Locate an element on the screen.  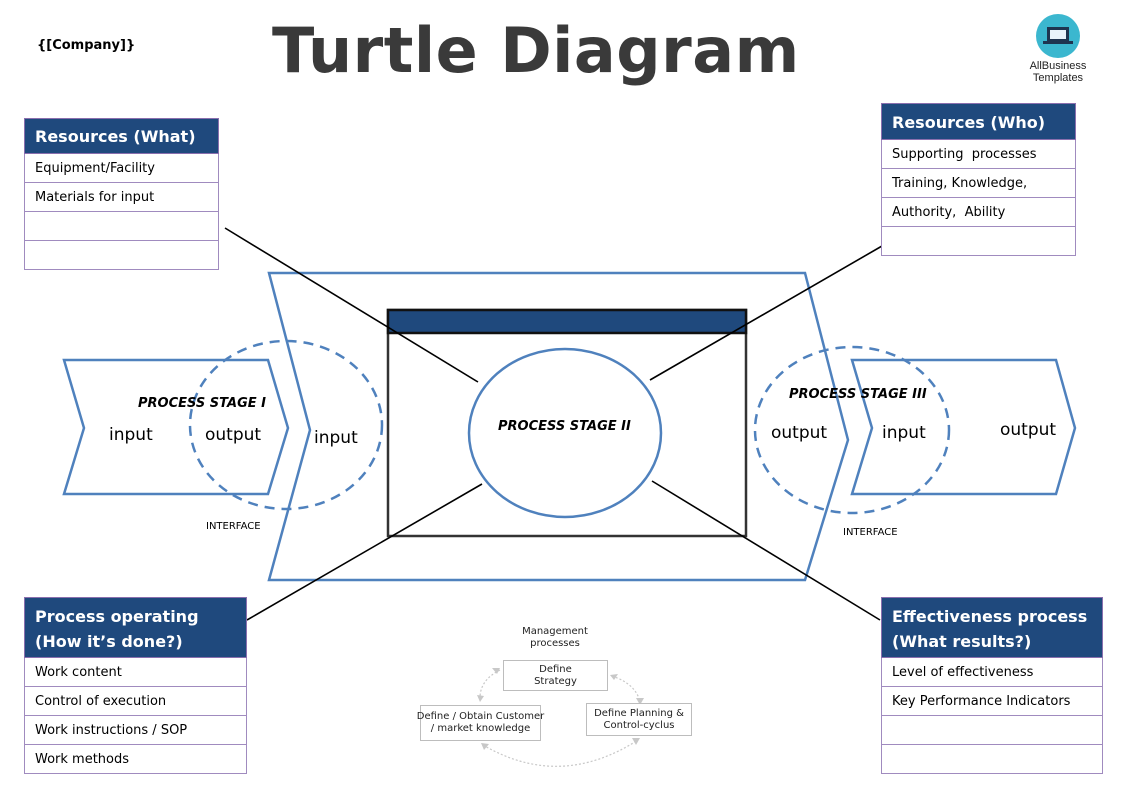
table-row: Level of effectiveness is located at coordinates (992, 672).